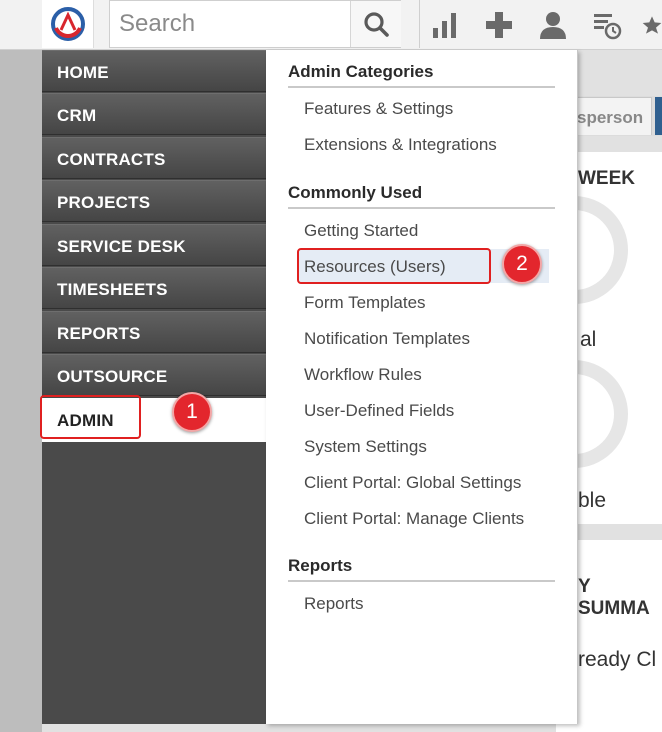 This screenshot has height=732, width=662. I want to click on nav-item-projects: PROJECTS, so click(154, 201).